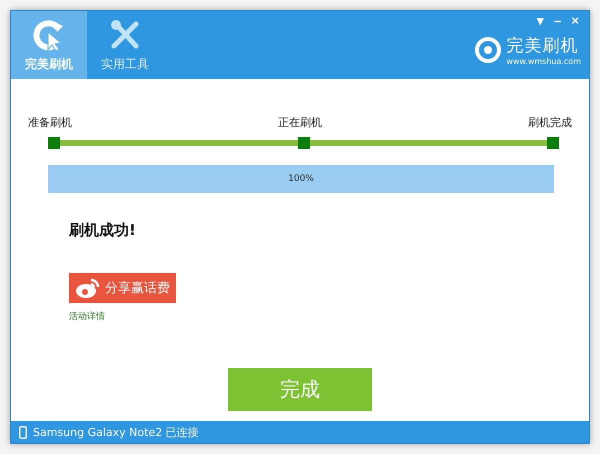  I want to click on share-button: 分享赢话费, so click(122, 288).